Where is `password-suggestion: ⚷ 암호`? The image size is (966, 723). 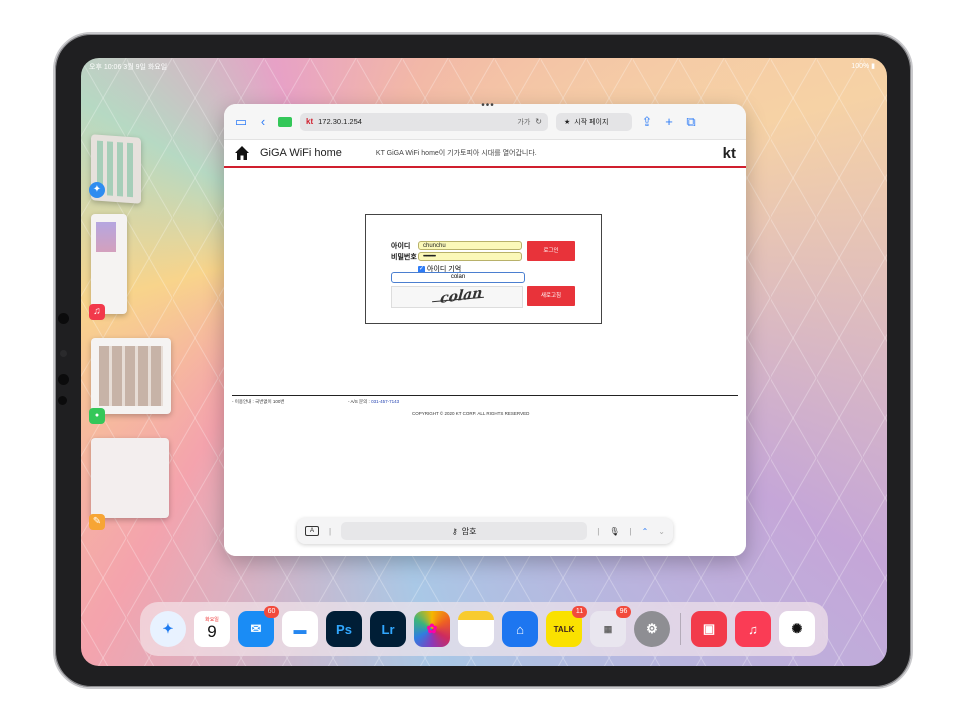
password-suggestion: ⚷ 암호 is located at coordinates (464, 531).